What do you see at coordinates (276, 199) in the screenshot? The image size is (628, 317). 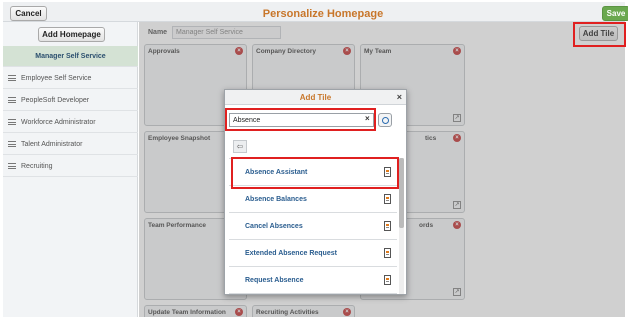 I see `list-item-label: Absence Balances` at bounding box center [276, 199].